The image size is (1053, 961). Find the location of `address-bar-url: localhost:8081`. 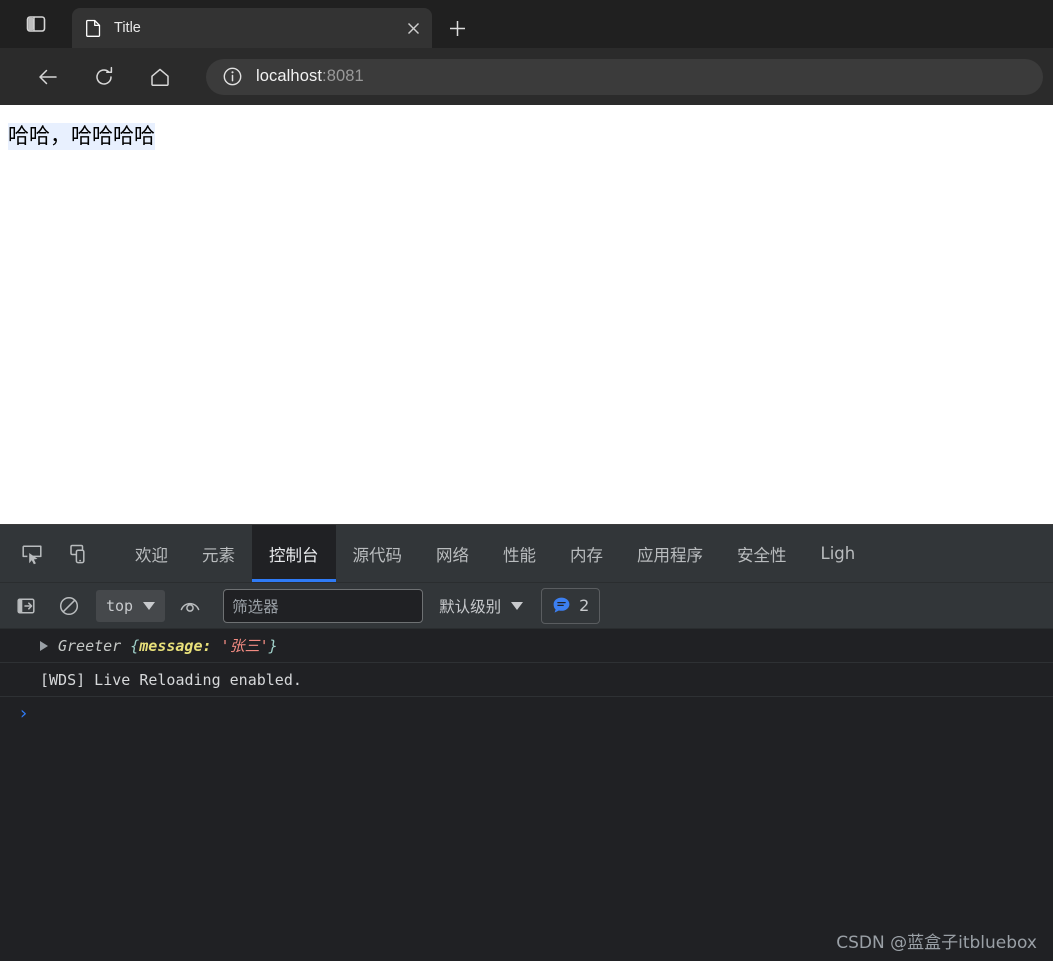

address-bar-url: localhost:8081 is located at coordinates (310, 76).